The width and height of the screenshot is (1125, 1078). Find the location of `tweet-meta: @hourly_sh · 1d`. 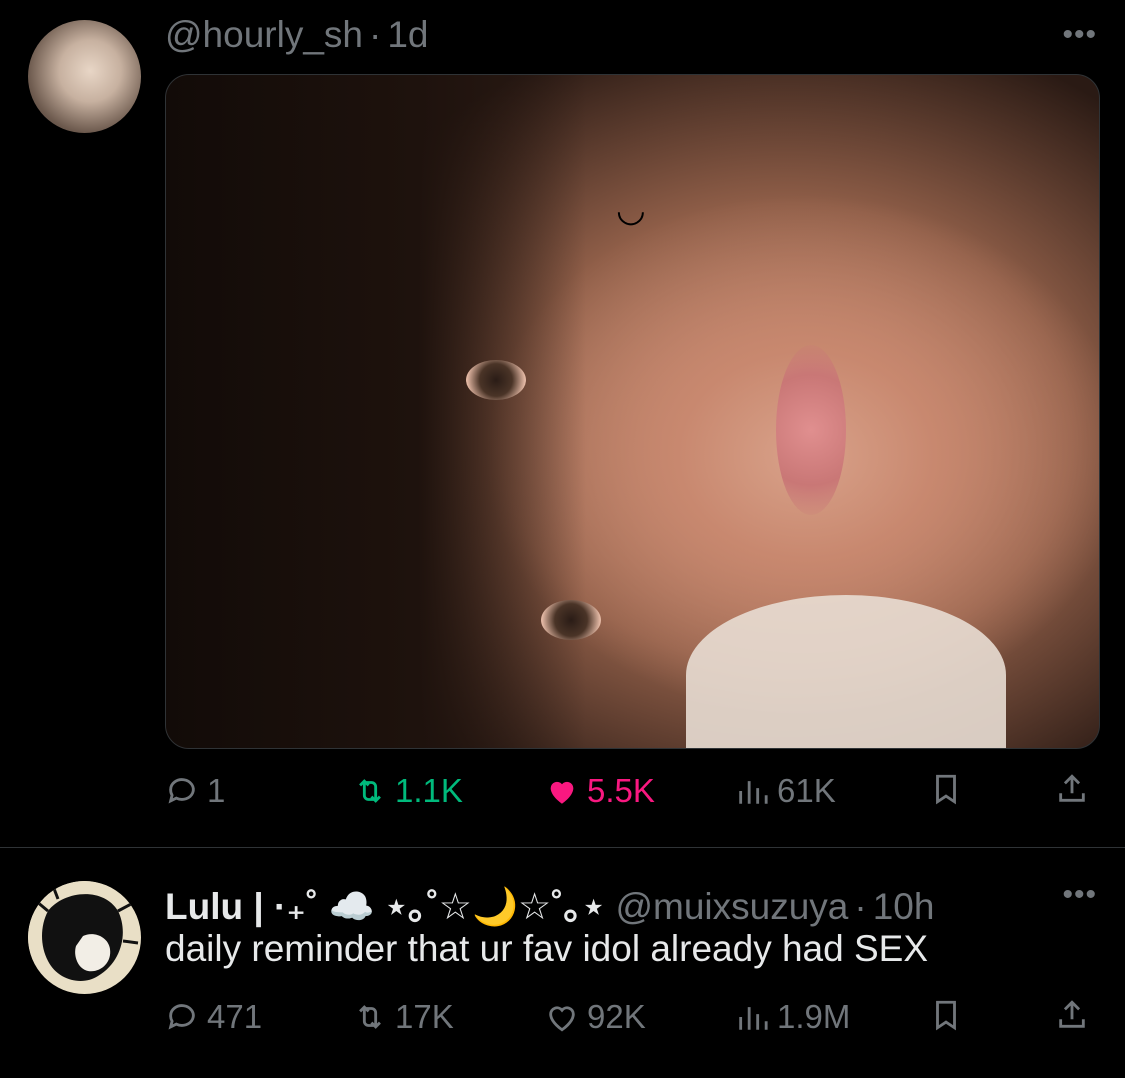

tweet-meta: @hourly_sh · 1d is located at coordinates (296, 35).